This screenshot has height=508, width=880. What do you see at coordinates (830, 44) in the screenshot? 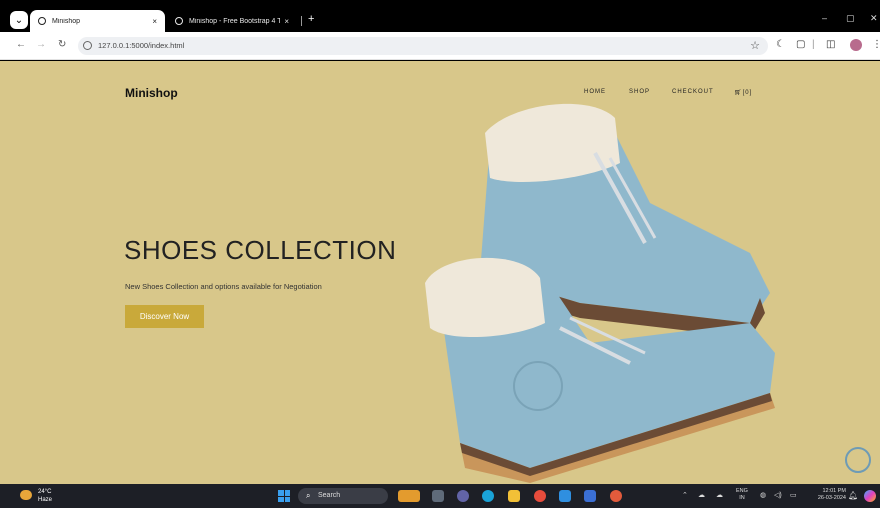
I see `side-panel-icon: ◫` at bounding box center [830, 44].